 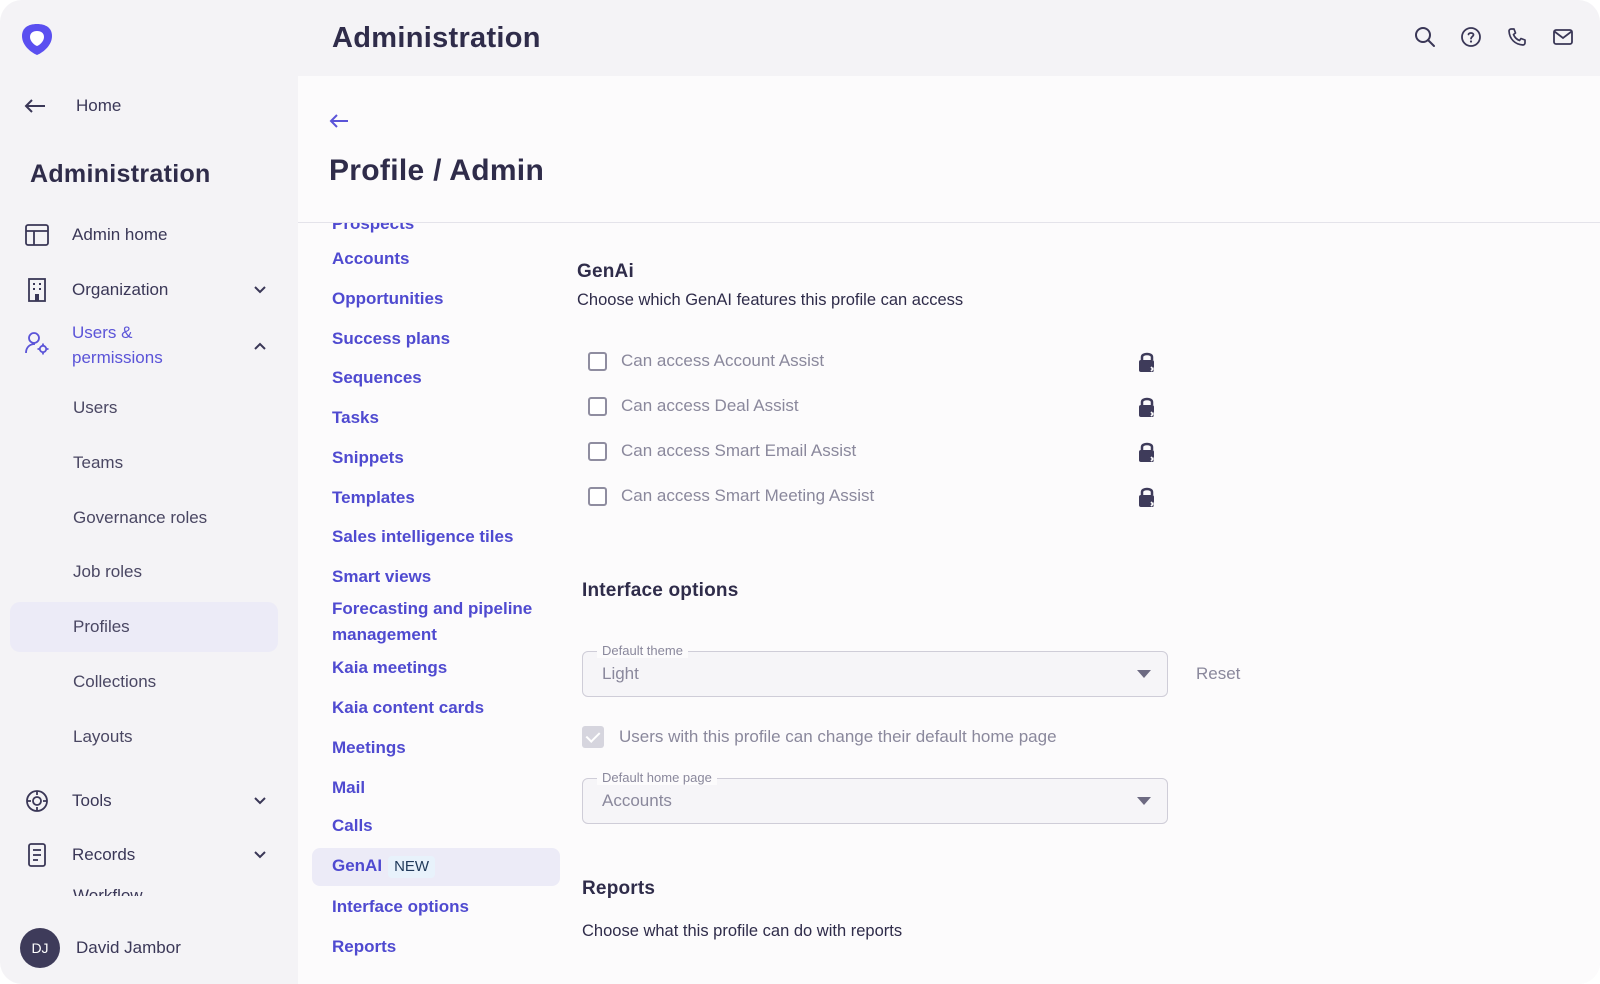 I want to click on subnav-kaia-meetings: Kaia meetings, so click(x=389, y=668).